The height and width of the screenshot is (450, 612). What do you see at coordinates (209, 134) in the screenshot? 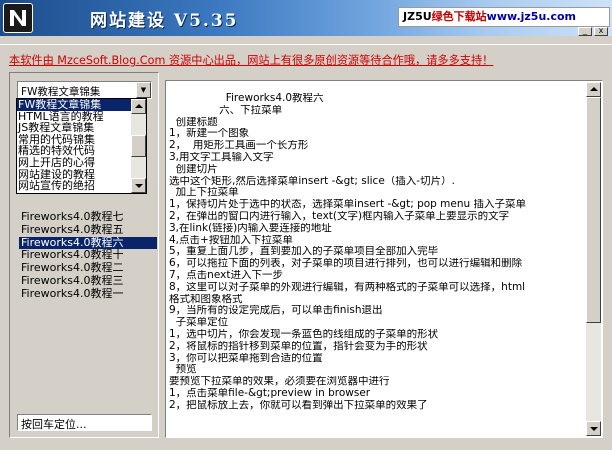
I see `content-line: 1，新建一个图象` at bounding box center [209, 134].